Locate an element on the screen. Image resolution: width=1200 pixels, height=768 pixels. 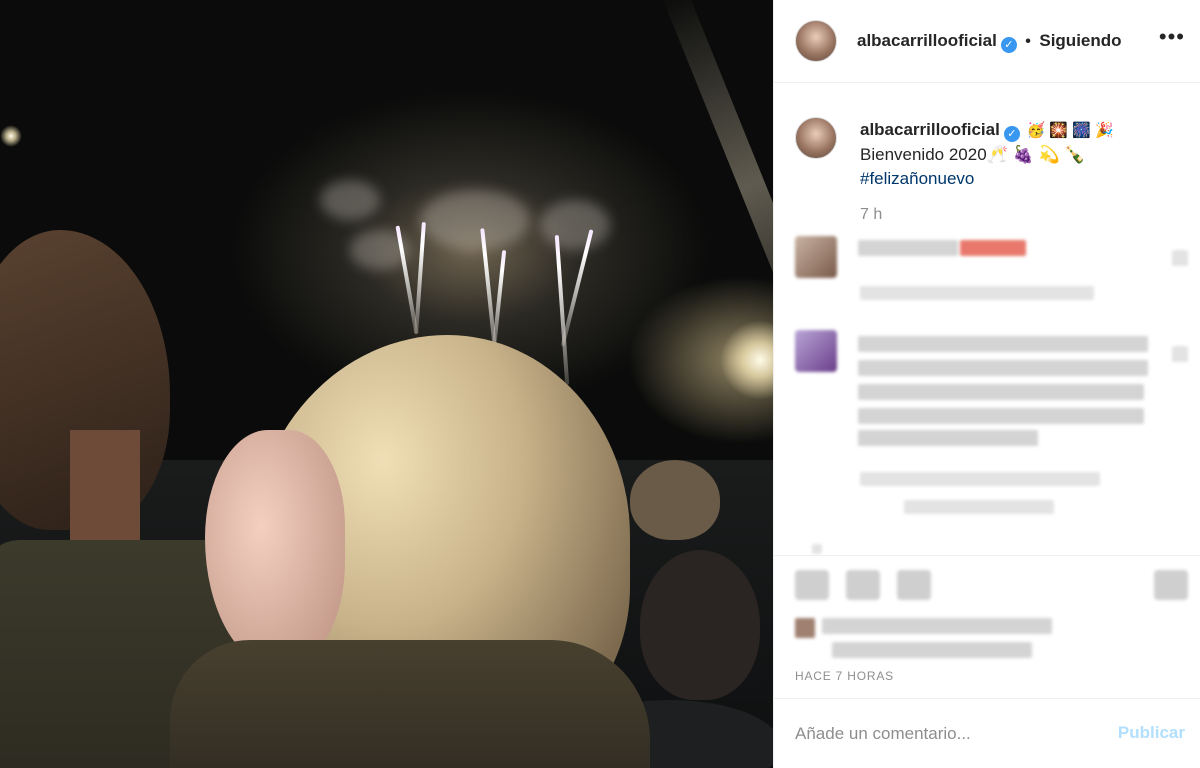
comment-icon is located at coordinates (863, 585).